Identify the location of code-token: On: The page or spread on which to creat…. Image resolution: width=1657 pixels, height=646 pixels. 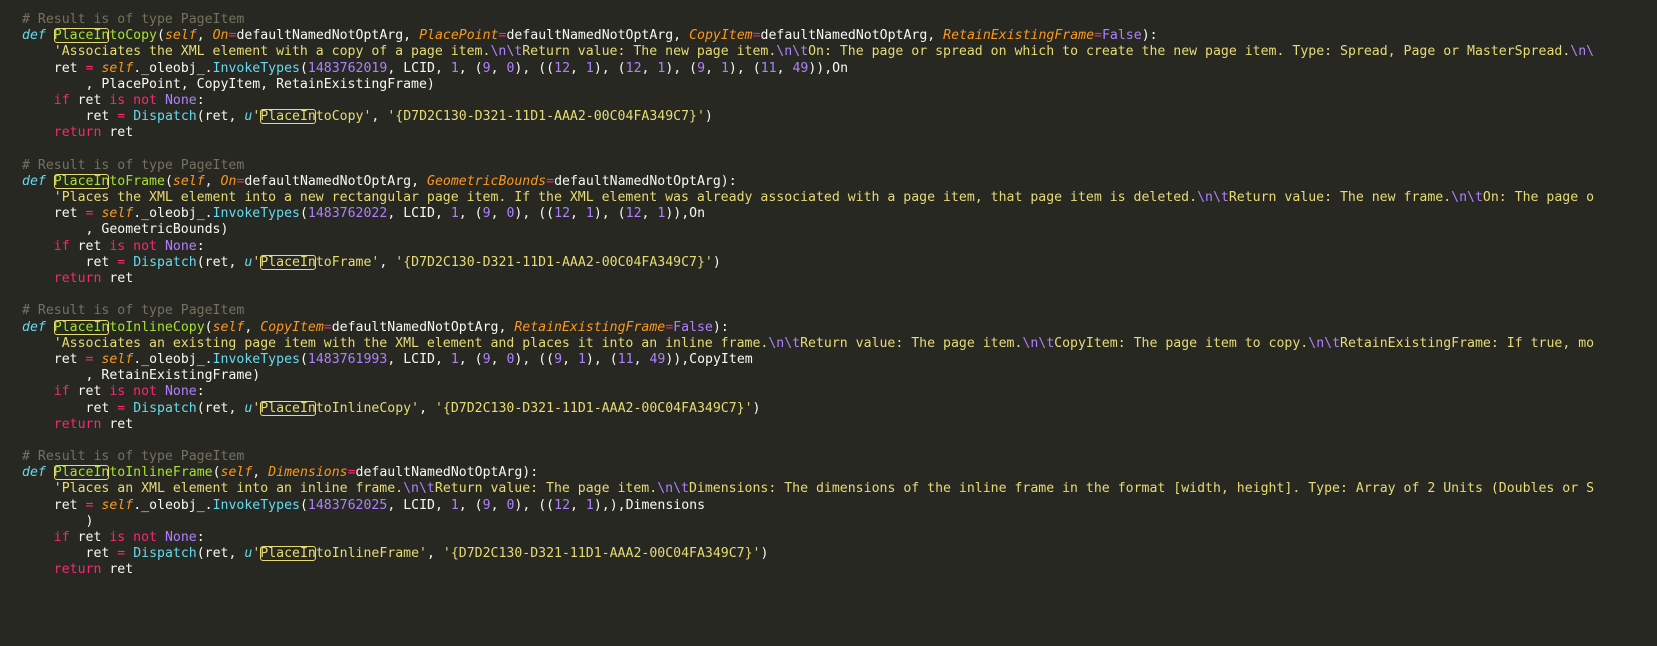
(1189, 52).